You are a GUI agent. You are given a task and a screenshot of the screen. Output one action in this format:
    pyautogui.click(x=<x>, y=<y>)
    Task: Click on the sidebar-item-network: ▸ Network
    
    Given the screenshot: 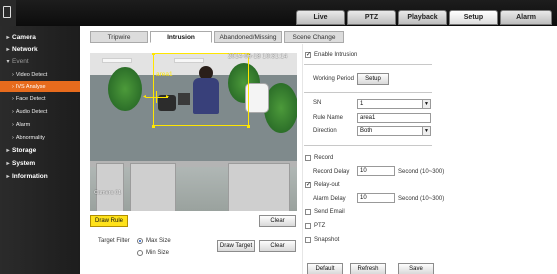 What is the action you would take?
    pyautogui.click(x=40, y=49)
    